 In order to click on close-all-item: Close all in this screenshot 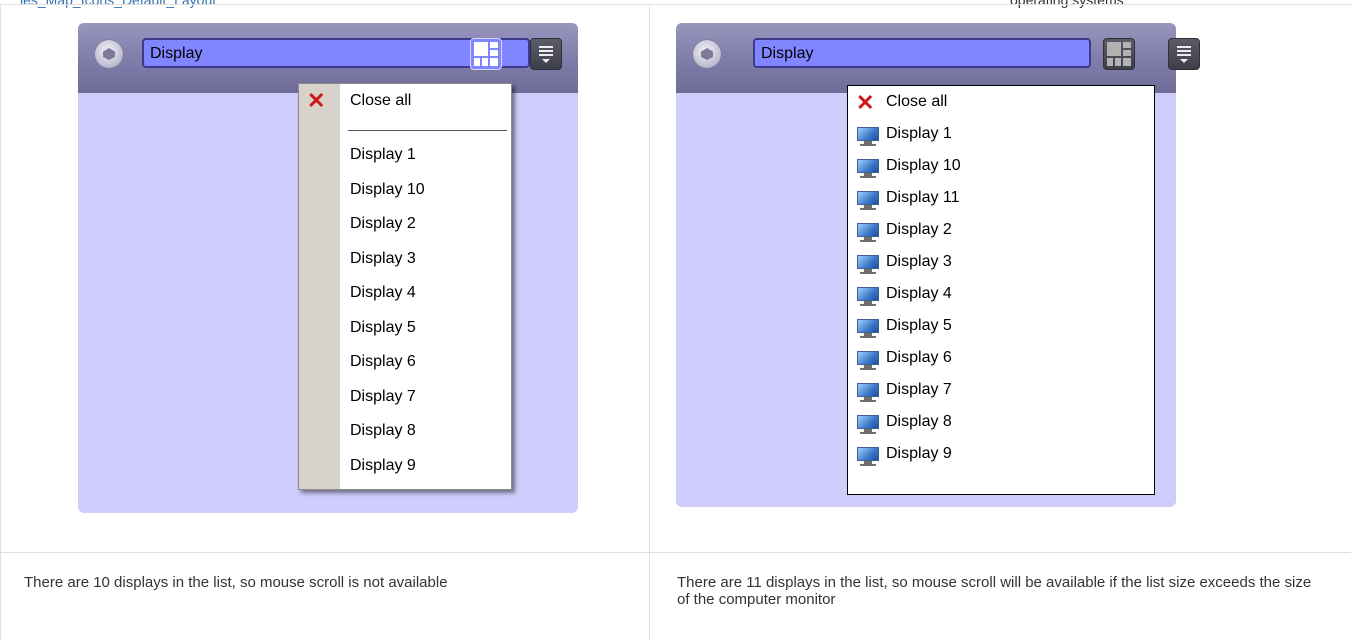, I will do `click(380, 101)`.